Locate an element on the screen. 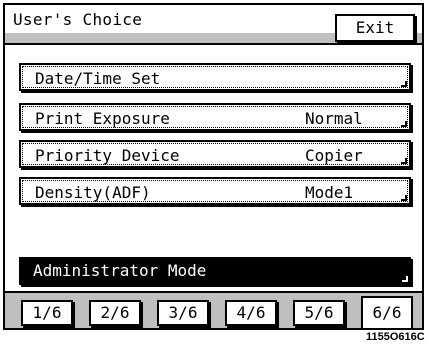  tab-page-5: 5/6 is located at coordinates (319, 313).